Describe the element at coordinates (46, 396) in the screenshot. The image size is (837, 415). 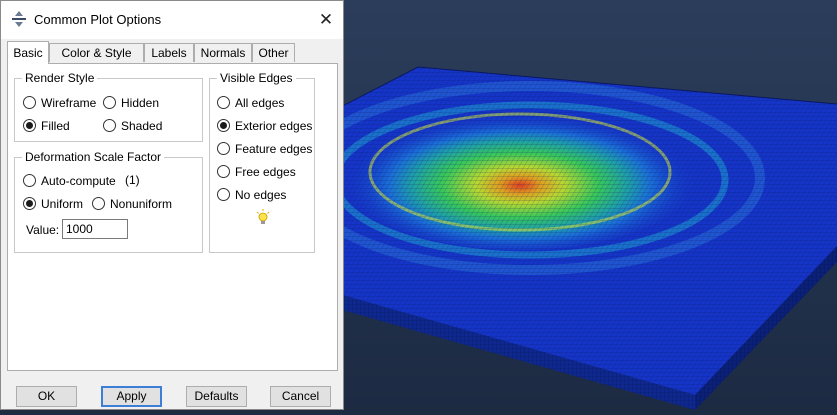
I see `ok-button: OK` at that location.